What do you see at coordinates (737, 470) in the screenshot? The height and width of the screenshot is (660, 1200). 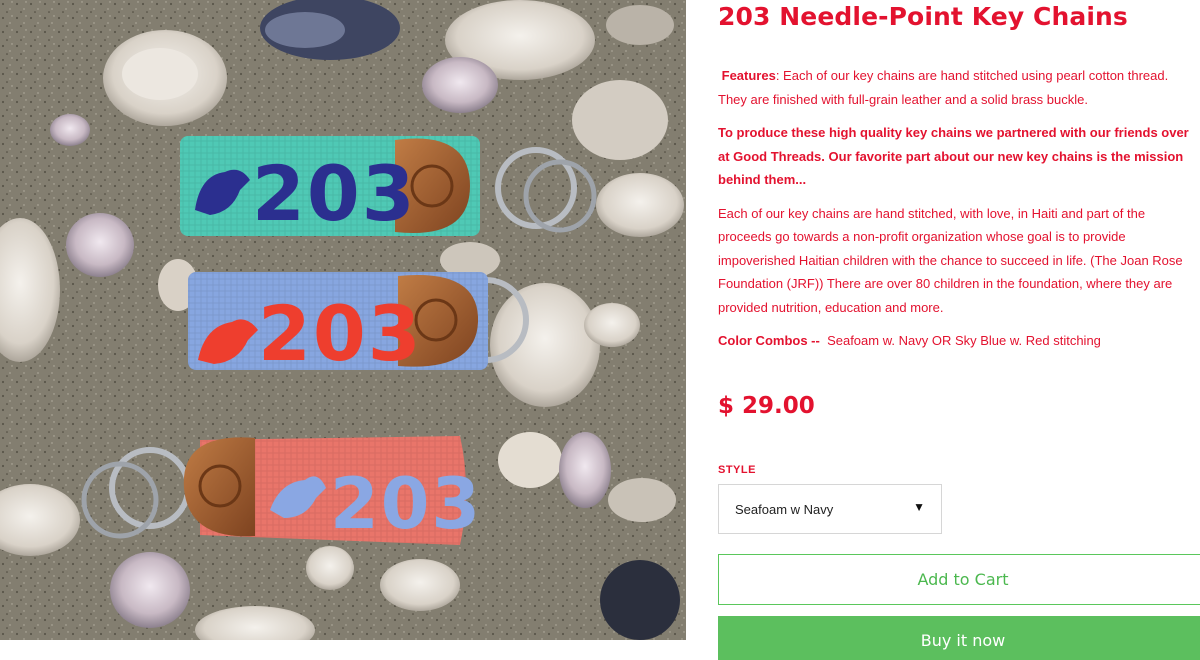 I see `style-label: STYLE` at bounding box center [737, 470].